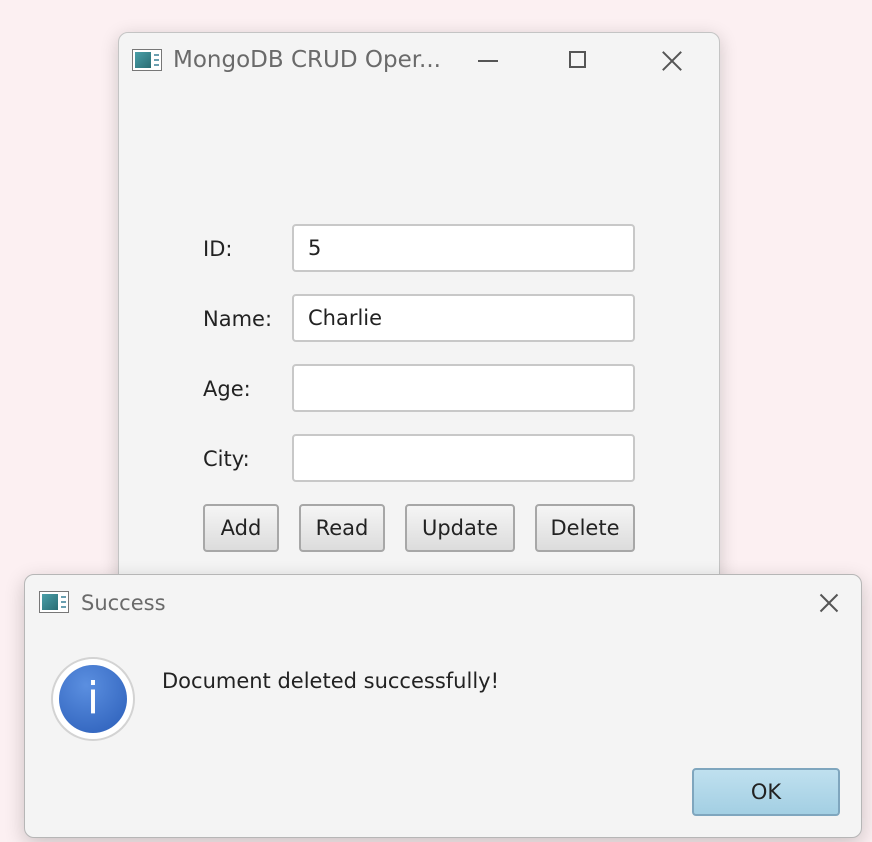 This screenshot has width=872, height=842. I want to click on close-icon, so click(672, 61).